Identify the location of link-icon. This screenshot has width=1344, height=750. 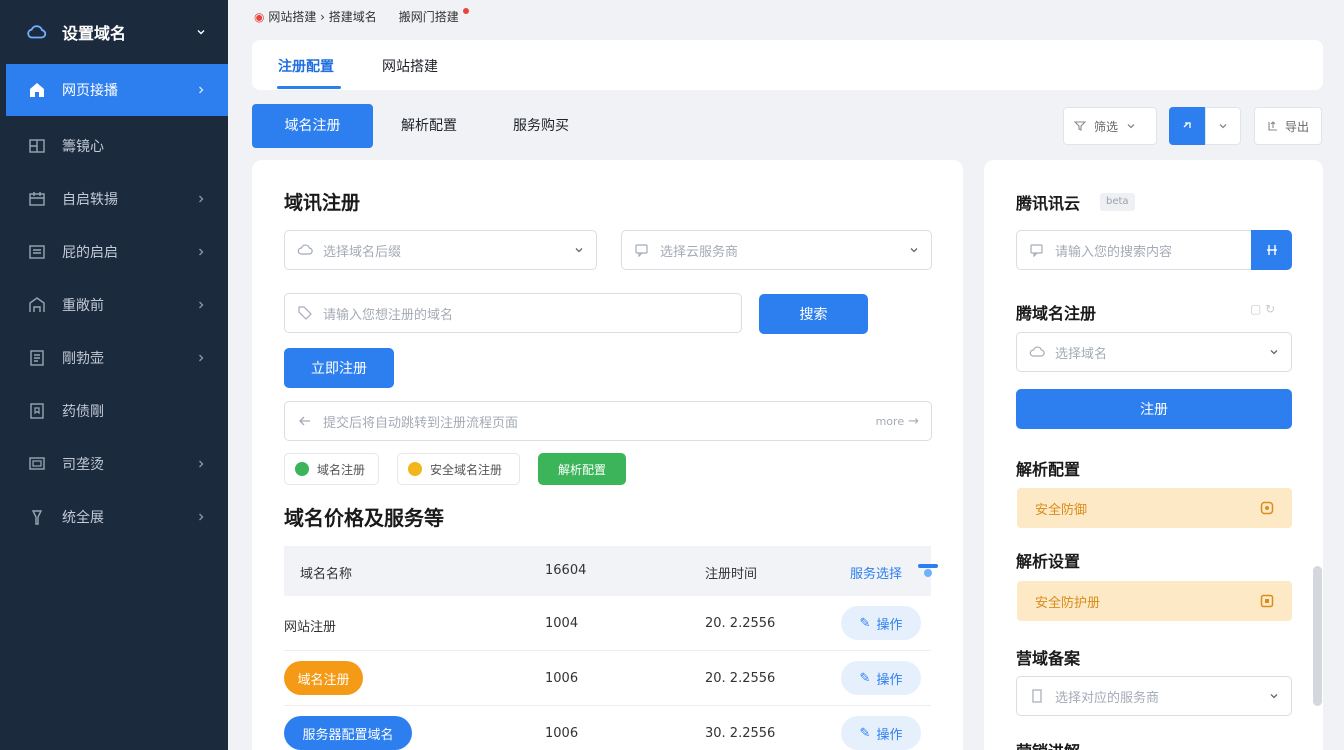
(1187, 125).